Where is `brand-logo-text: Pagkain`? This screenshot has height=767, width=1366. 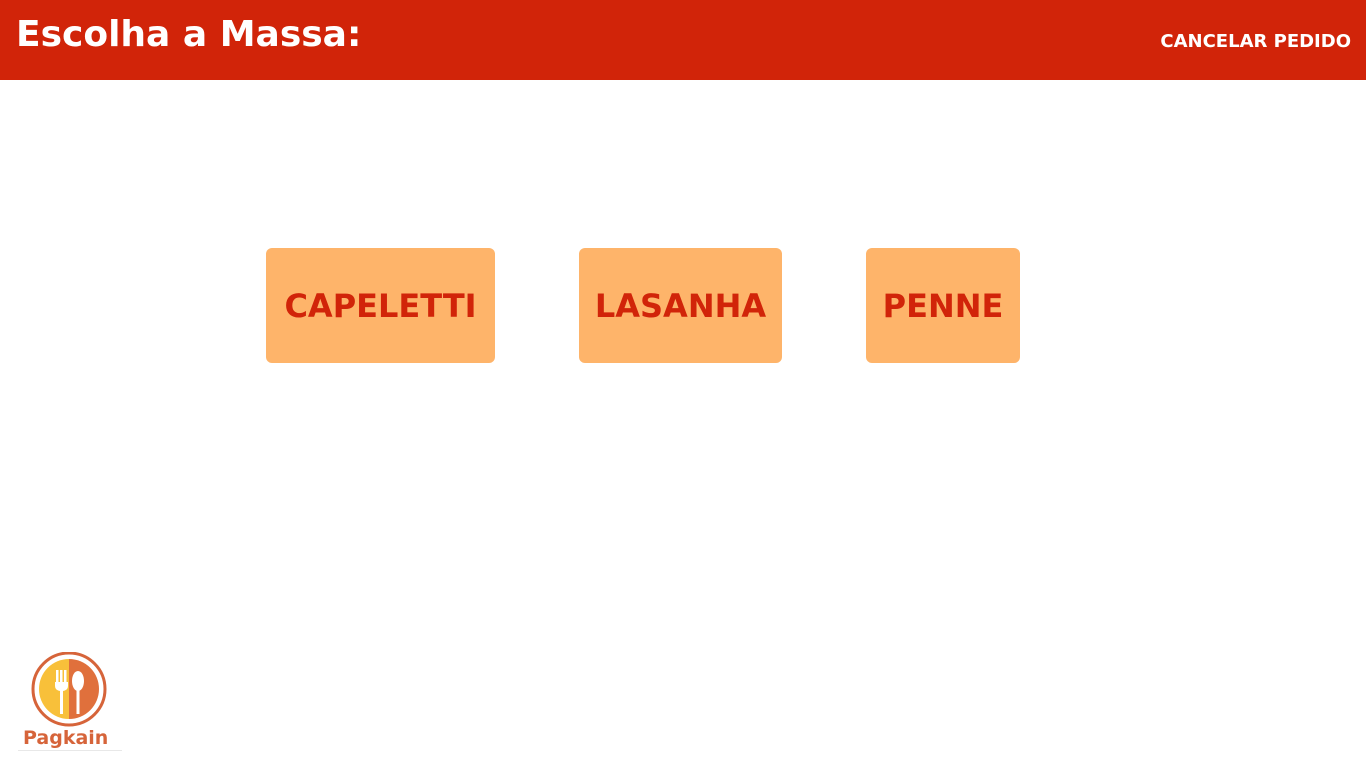
brand-logo-text: Pagkain is located at coordinates (66, 738).